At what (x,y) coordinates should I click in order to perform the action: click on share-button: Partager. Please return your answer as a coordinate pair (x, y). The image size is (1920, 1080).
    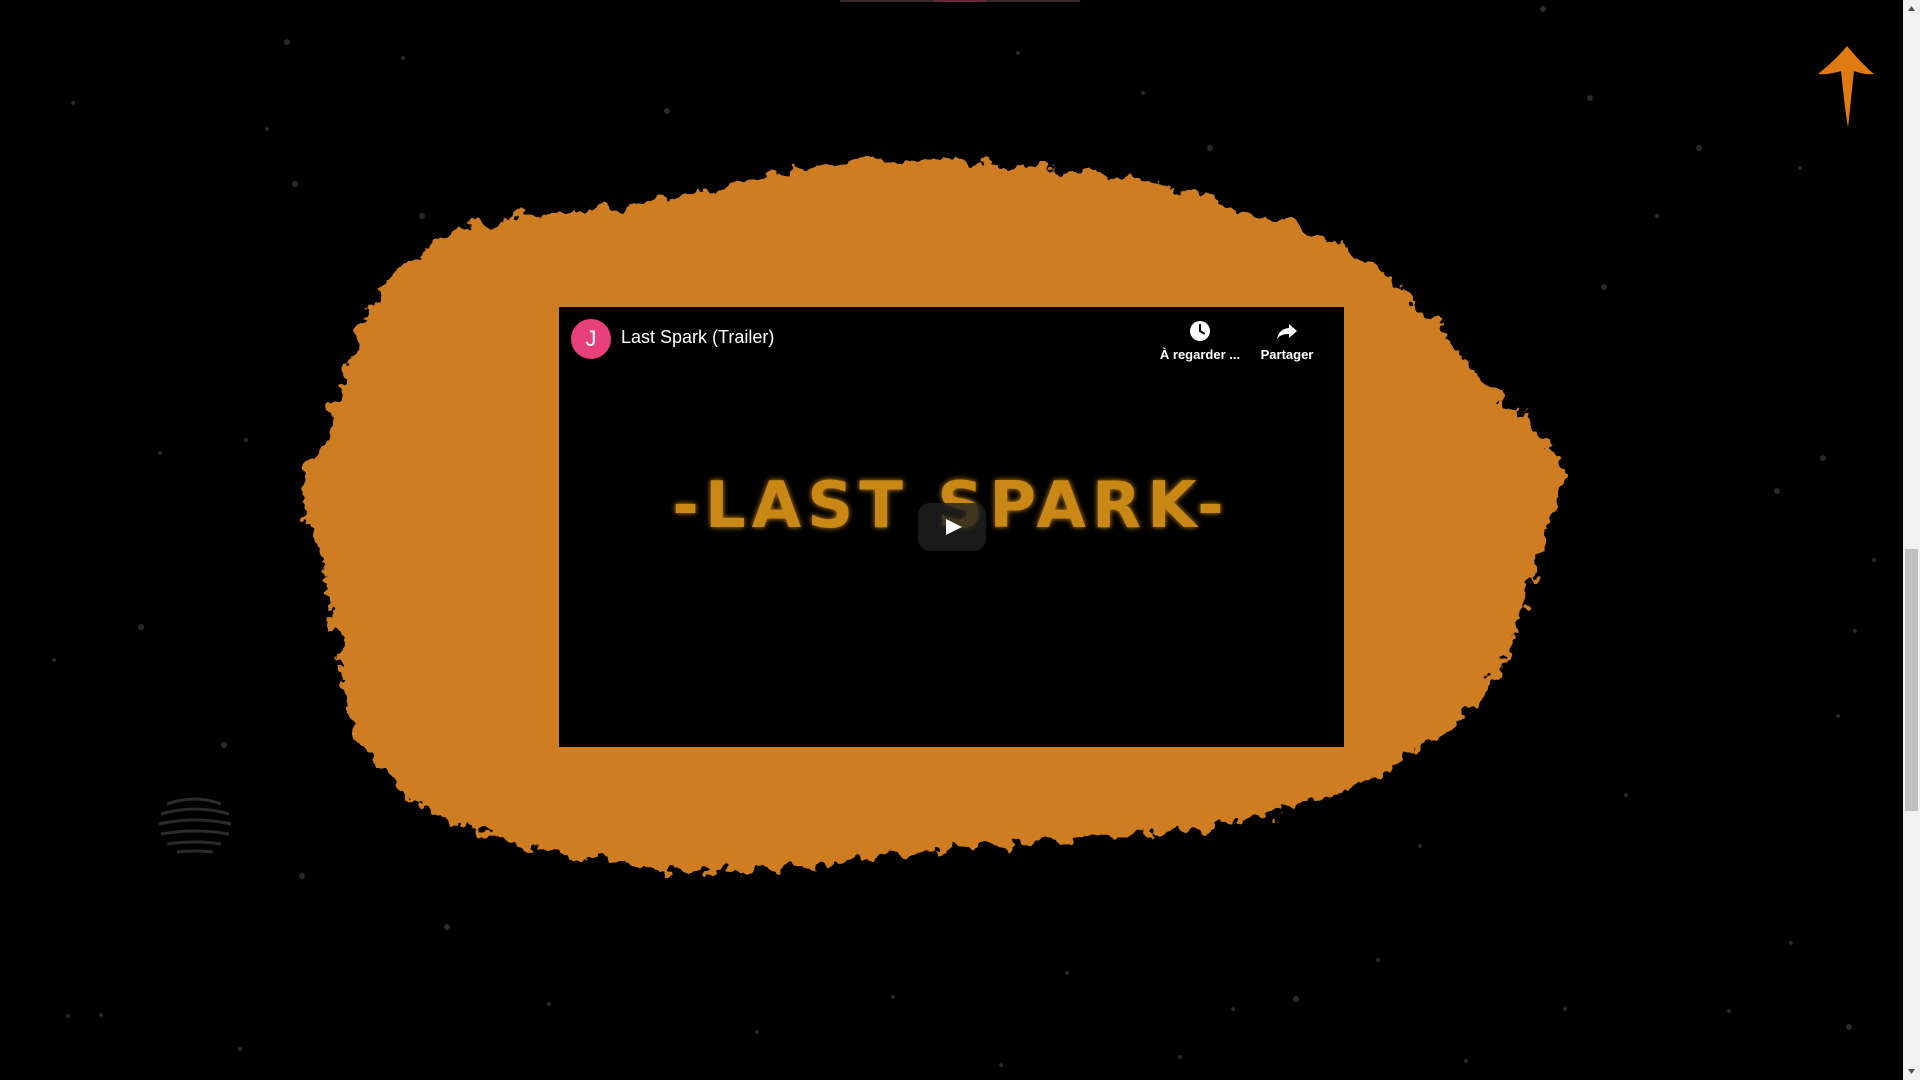
    Looking at the image, I should click on (1287, 340).